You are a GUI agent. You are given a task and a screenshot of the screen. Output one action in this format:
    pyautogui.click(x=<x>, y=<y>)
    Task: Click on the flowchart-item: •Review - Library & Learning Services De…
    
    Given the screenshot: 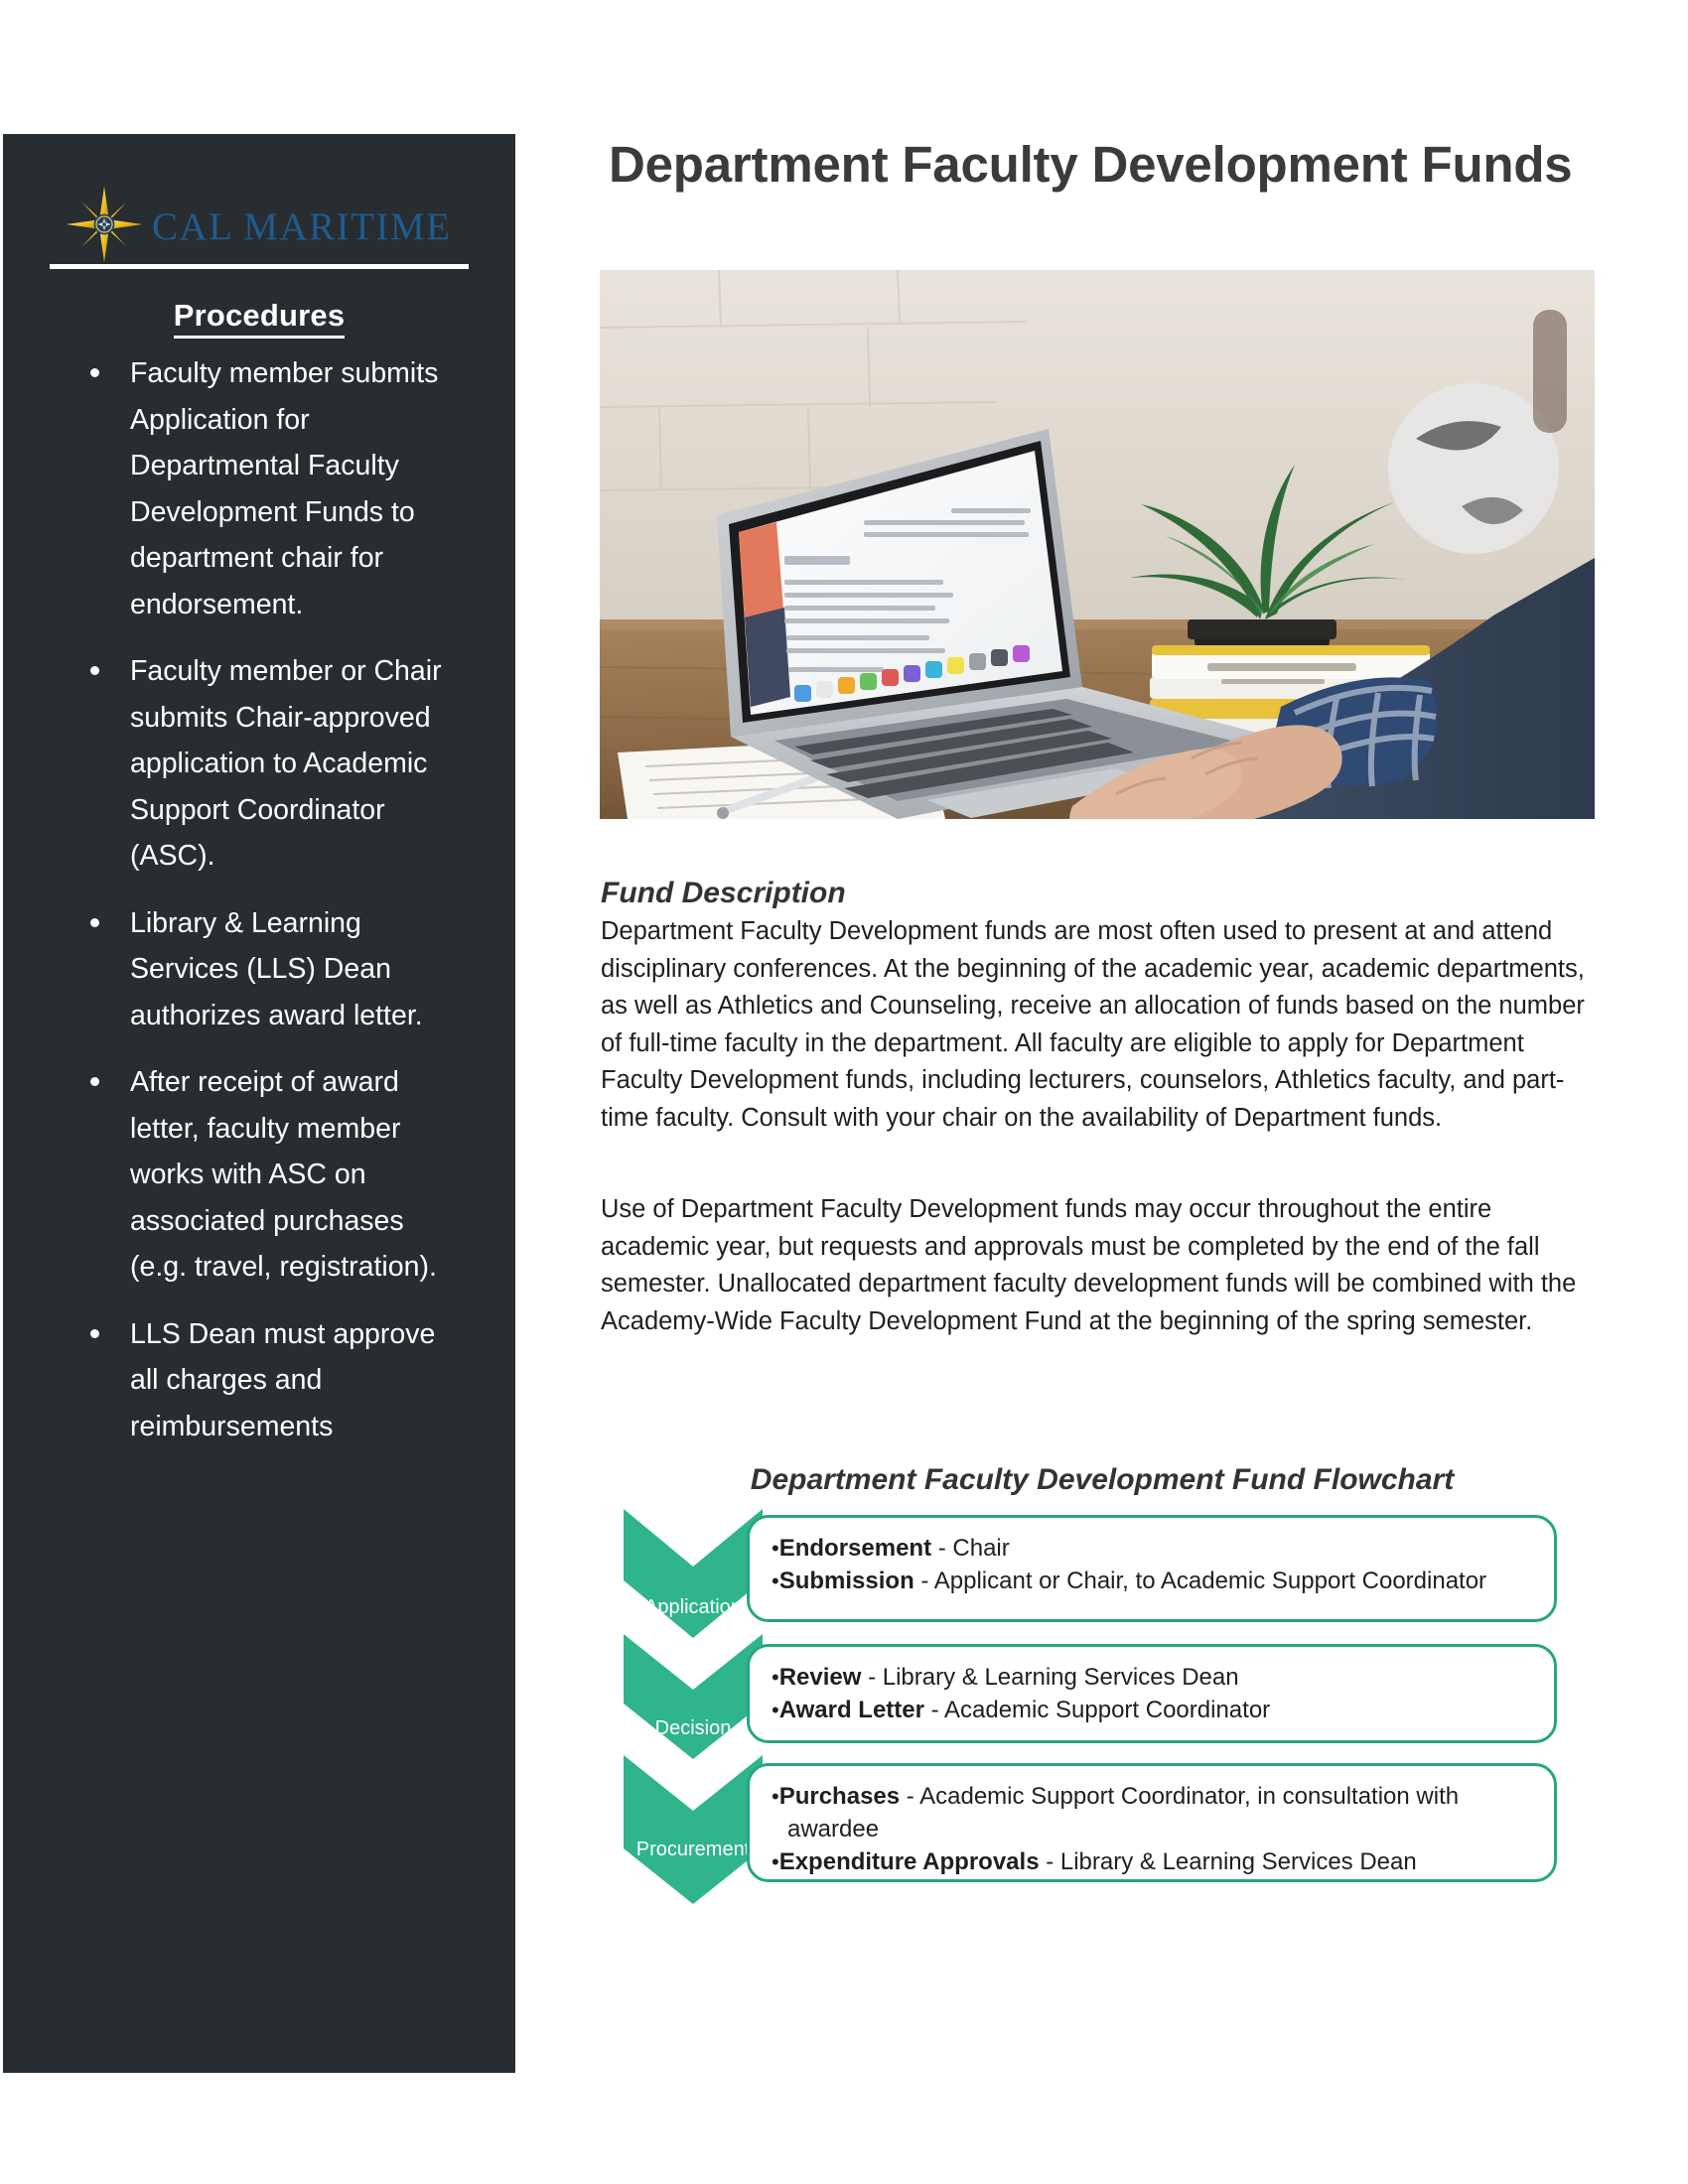 What is the action you would take?
    pyautogui.click(x=1152, y=1677)
    